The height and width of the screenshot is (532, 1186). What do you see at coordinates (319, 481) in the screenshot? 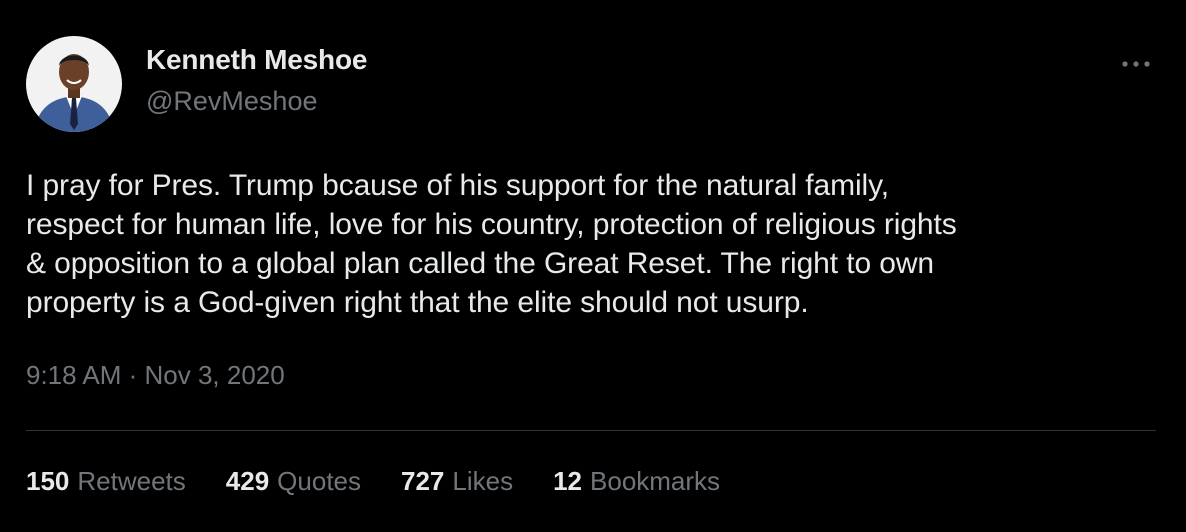
I see `quotes-label: Quotes` at bounding box center [319, 481].